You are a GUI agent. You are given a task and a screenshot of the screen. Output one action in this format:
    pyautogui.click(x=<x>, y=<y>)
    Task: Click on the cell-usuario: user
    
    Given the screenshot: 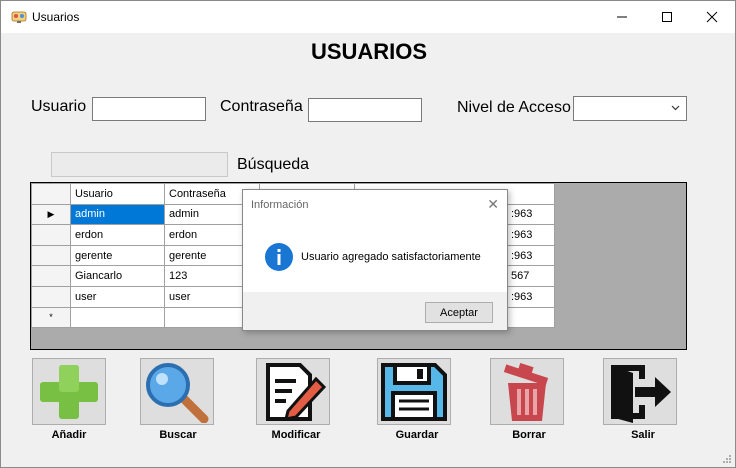 What is the action you would take?
    pyautogui.click(x=117, y=296)
    